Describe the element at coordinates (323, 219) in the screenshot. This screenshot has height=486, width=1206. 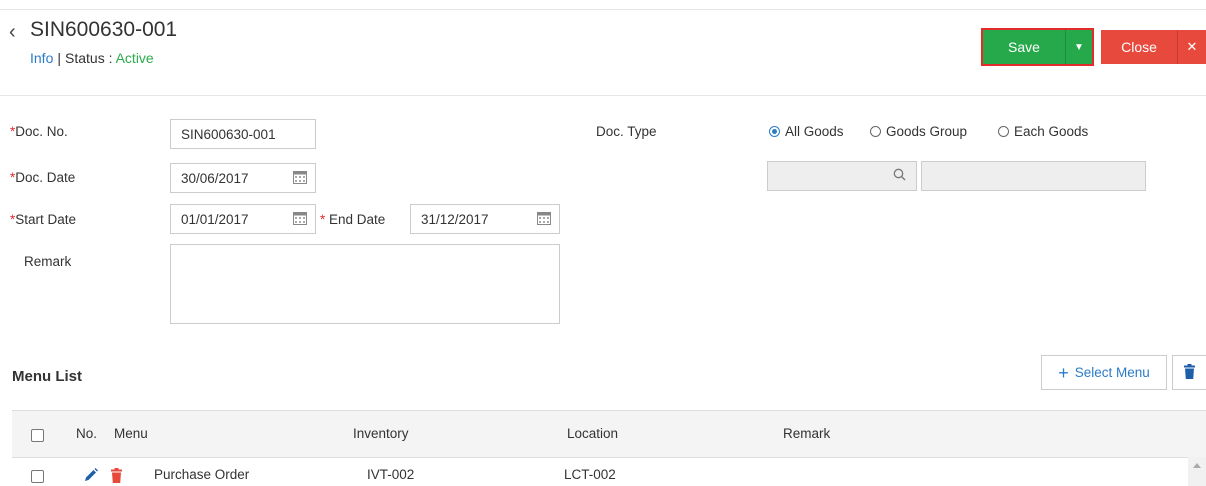
I see `required-mark: *` at that location.